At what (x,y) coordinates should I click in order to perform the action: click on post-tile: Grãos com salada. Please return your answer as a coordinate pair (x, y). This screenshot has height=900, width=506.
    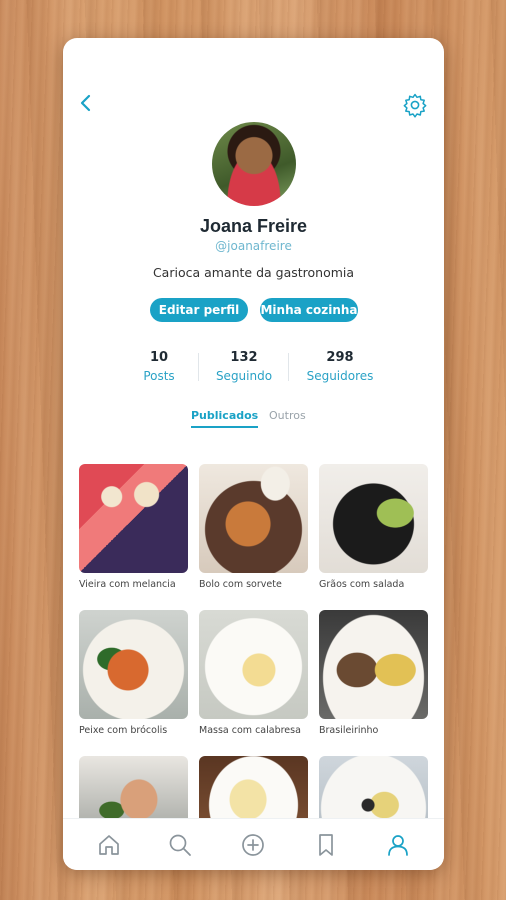
    Looking at the image, I should click on (373, 527).